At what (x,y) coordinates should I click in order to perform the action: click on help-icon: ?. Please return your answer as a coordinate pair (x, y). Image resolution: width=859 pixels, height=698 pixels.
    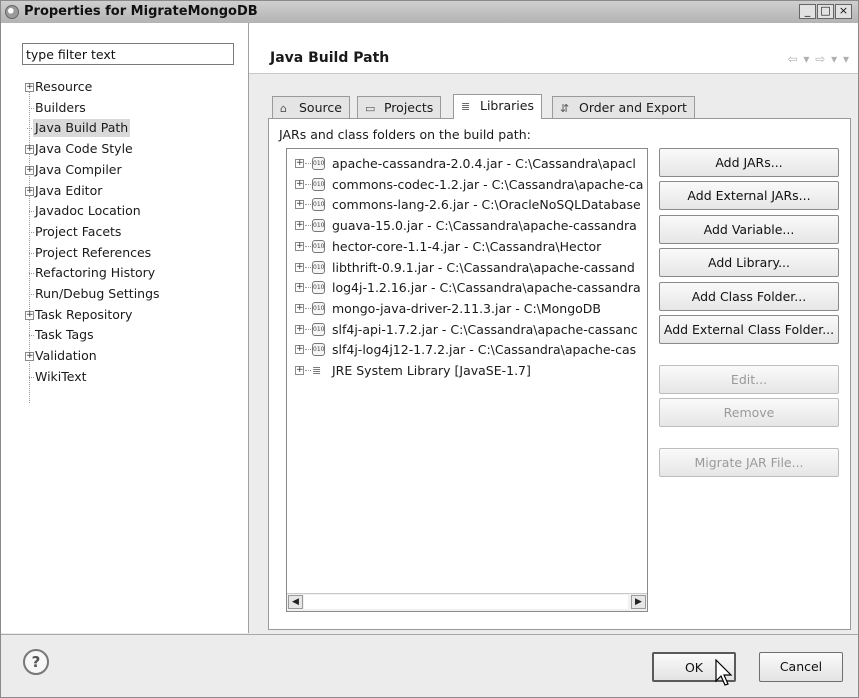
    Looking at the image, I should click on (36, 662).